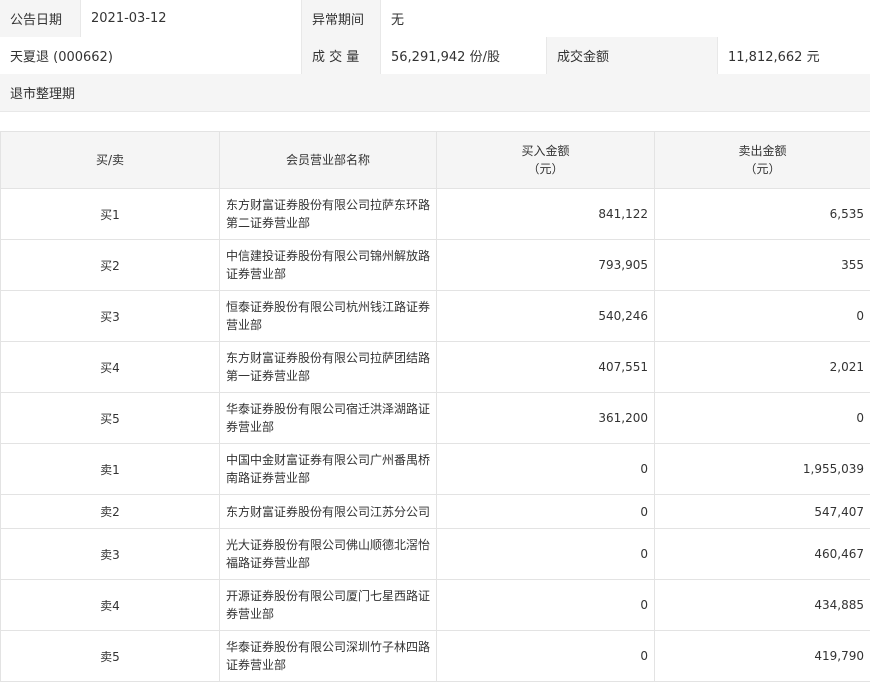  Describe the element at coordinates (341, 18) in the screenshot. I see `abnormal-period-label: 异常期间` at that location.